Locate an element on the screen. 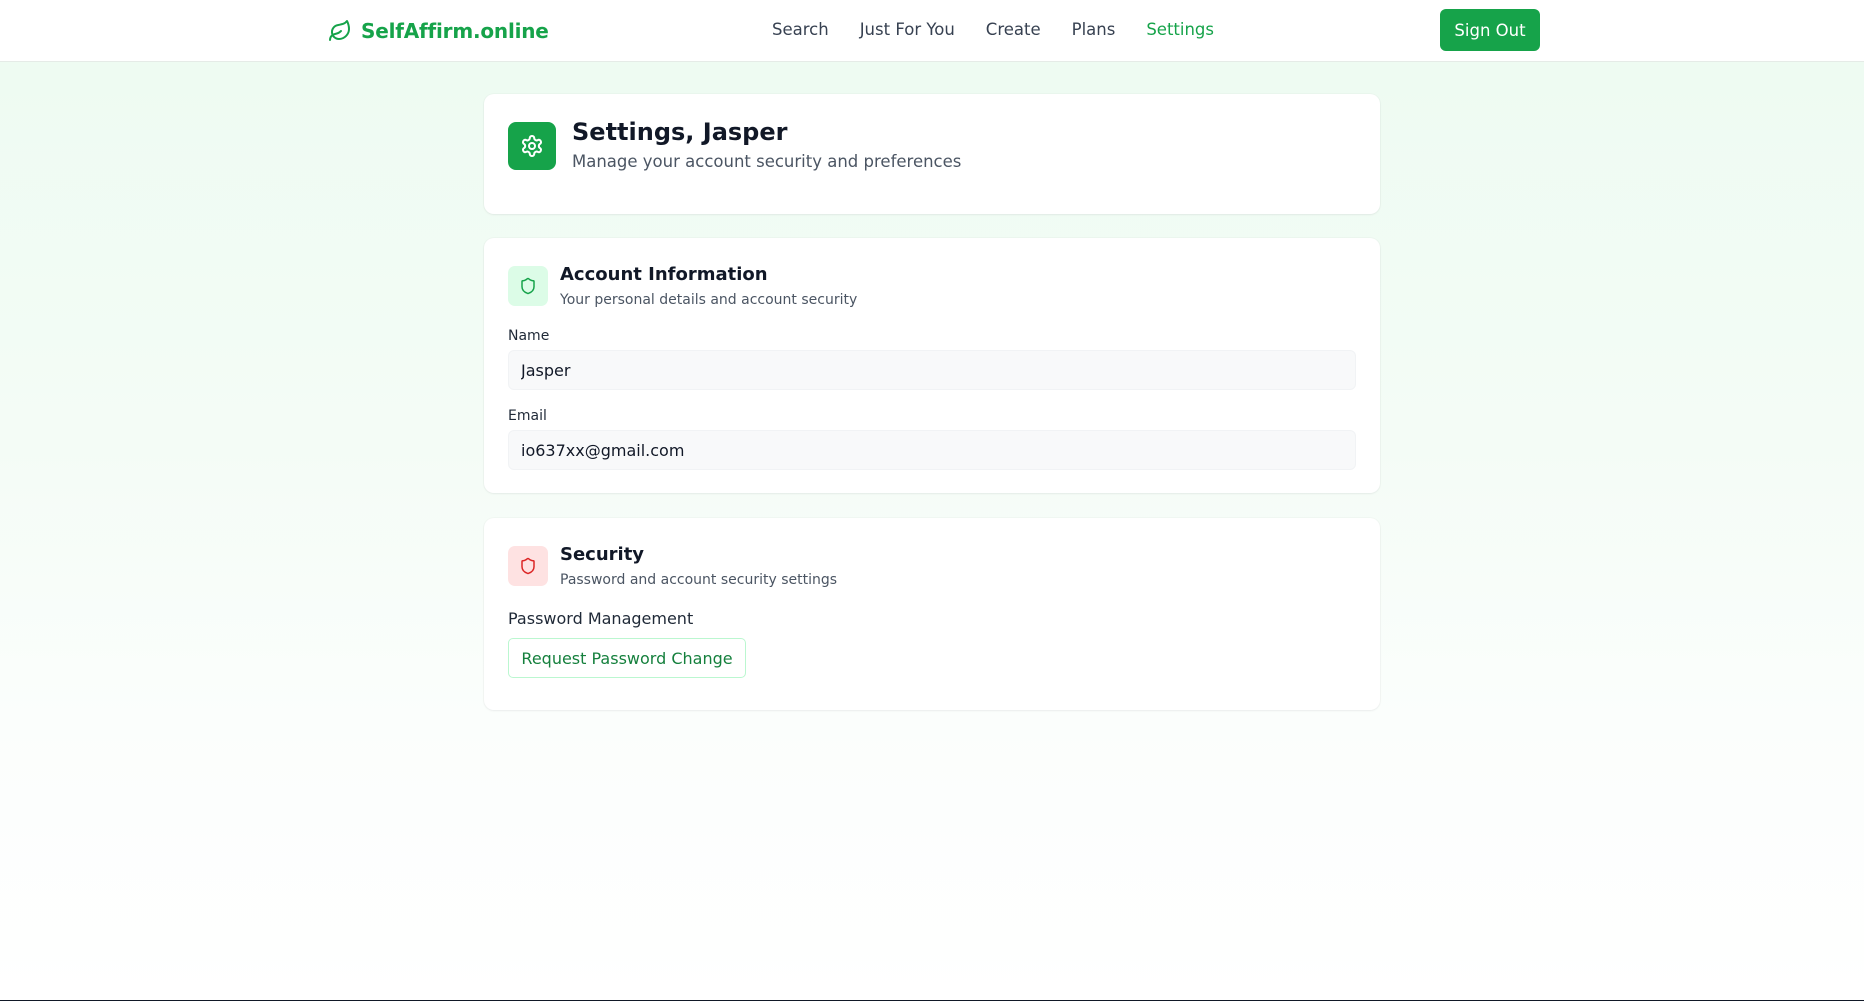 This screenshot has height=1001, width=1864. brand-name: SelfAffirm.online is located at coordinates (455, 31).